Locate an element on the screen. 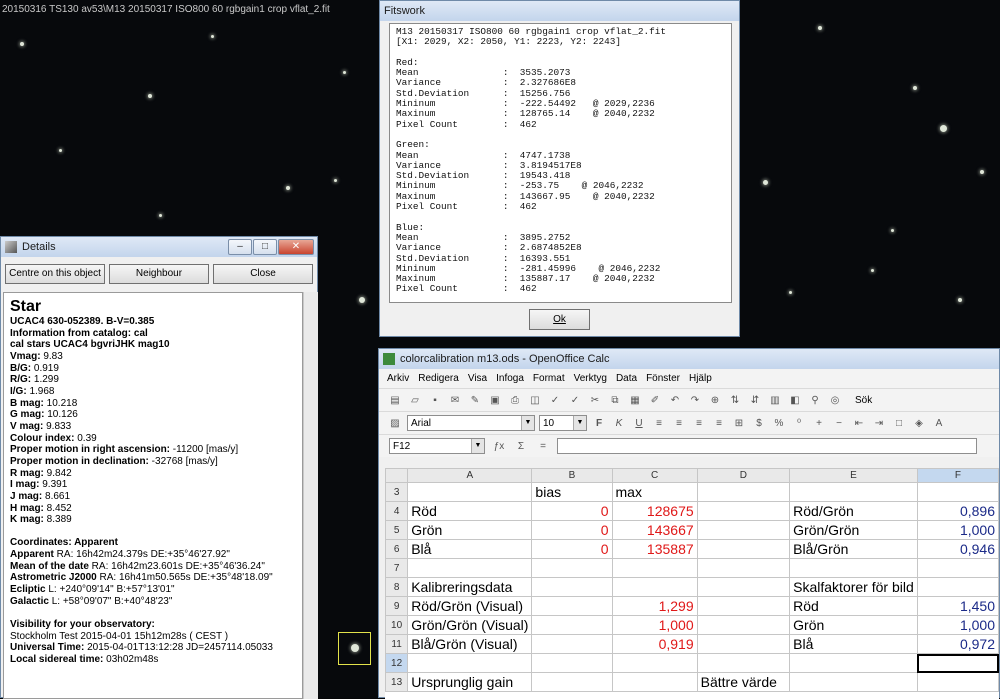  merge-cells-icon: ⊞ is located at coordinates (739, 423).